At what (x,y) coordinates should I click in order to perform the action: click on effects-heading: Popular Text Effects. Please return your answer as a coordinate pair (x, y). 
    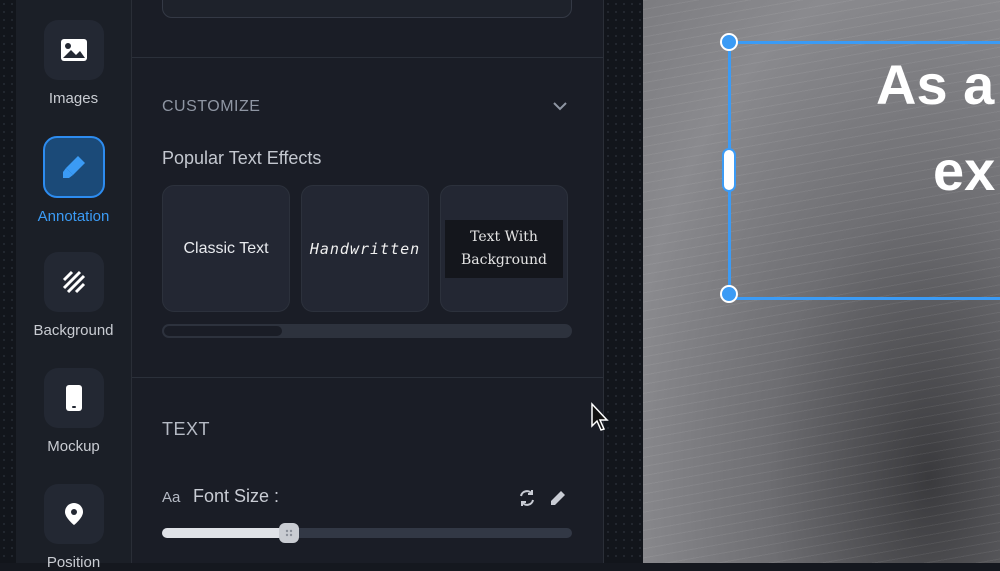
    Looking at the image, I should click on (242, 158).